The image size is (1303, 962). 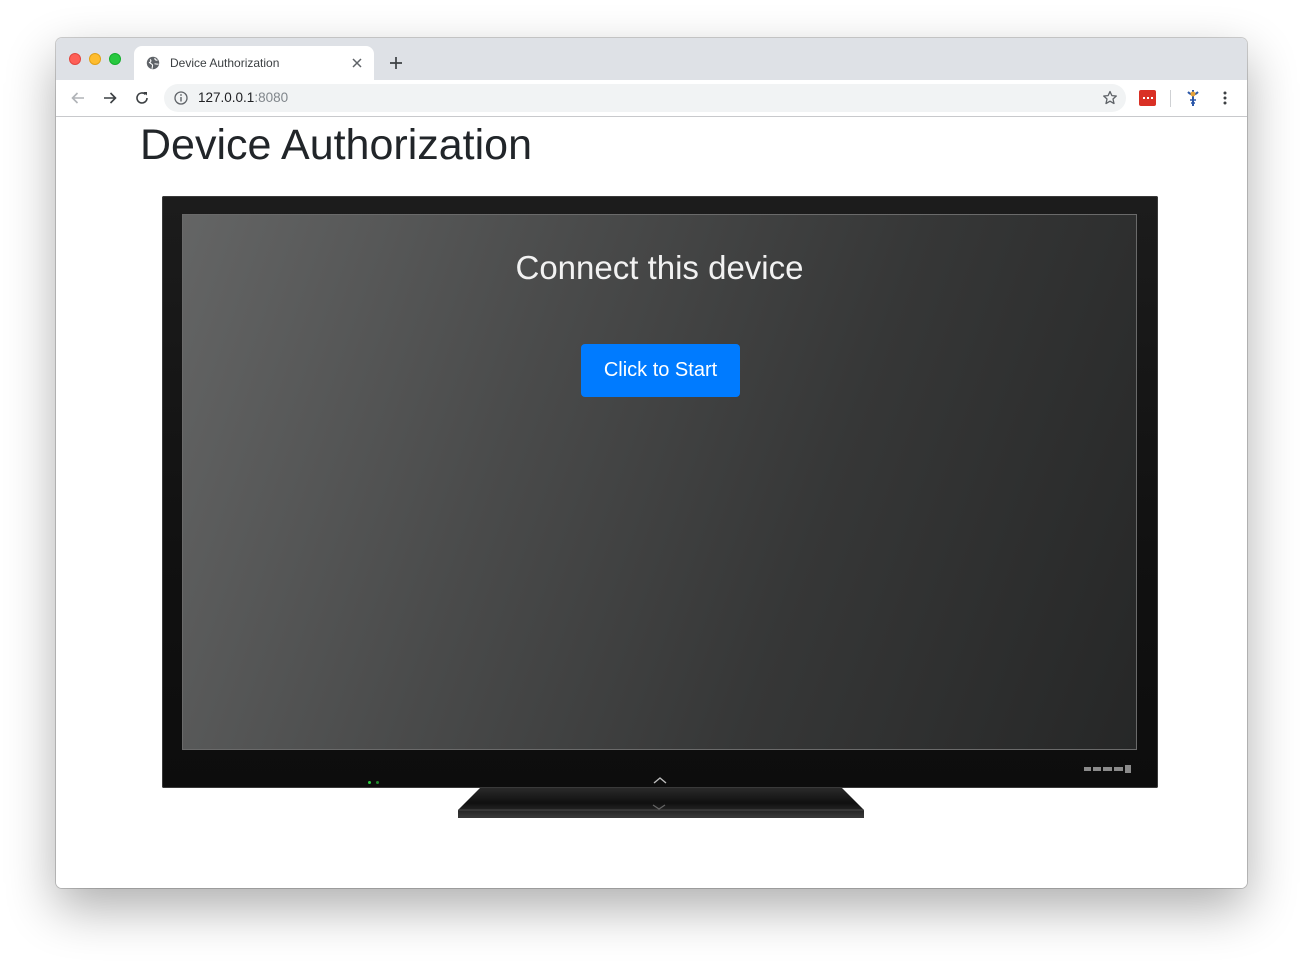 What do you see at coordinates (1225, 98) in the screenshot?
I see `menu-icon` at bounding box center [1225, 98].